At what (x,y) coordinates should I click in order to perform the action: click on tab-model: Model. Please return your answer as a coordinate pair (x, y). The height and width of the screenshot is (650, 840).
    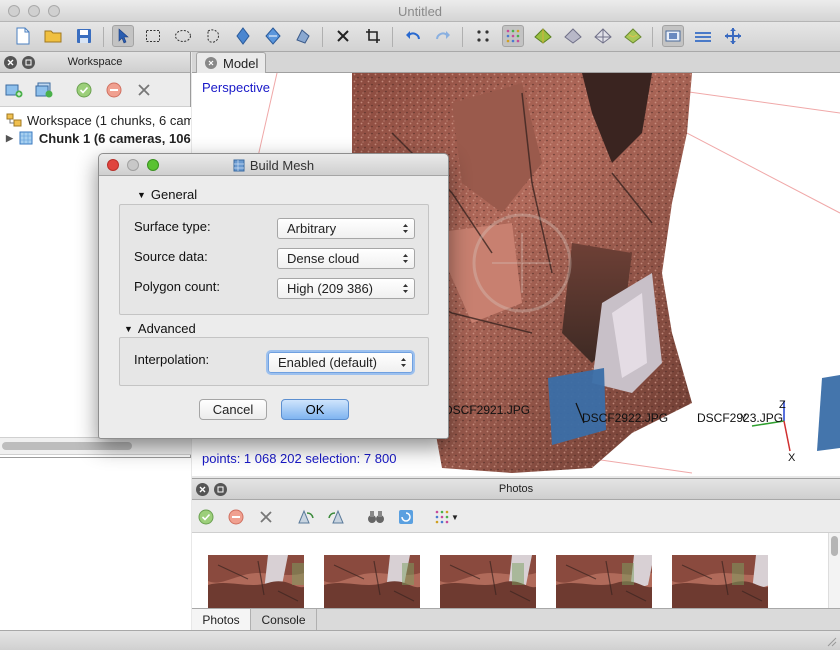
    Looking at the image, I should click on (231, 62).